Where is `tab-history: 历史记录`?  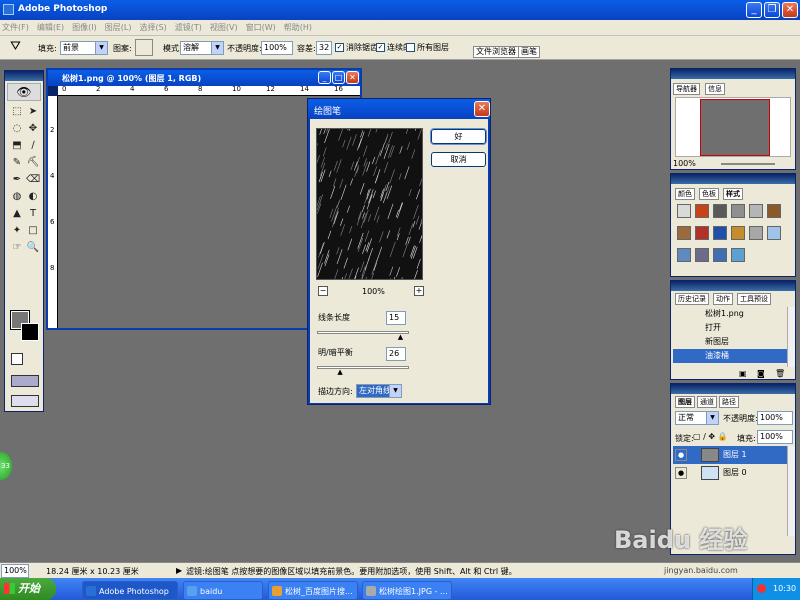
tab-history: 历史记录 is located at coordinates (692, 299).